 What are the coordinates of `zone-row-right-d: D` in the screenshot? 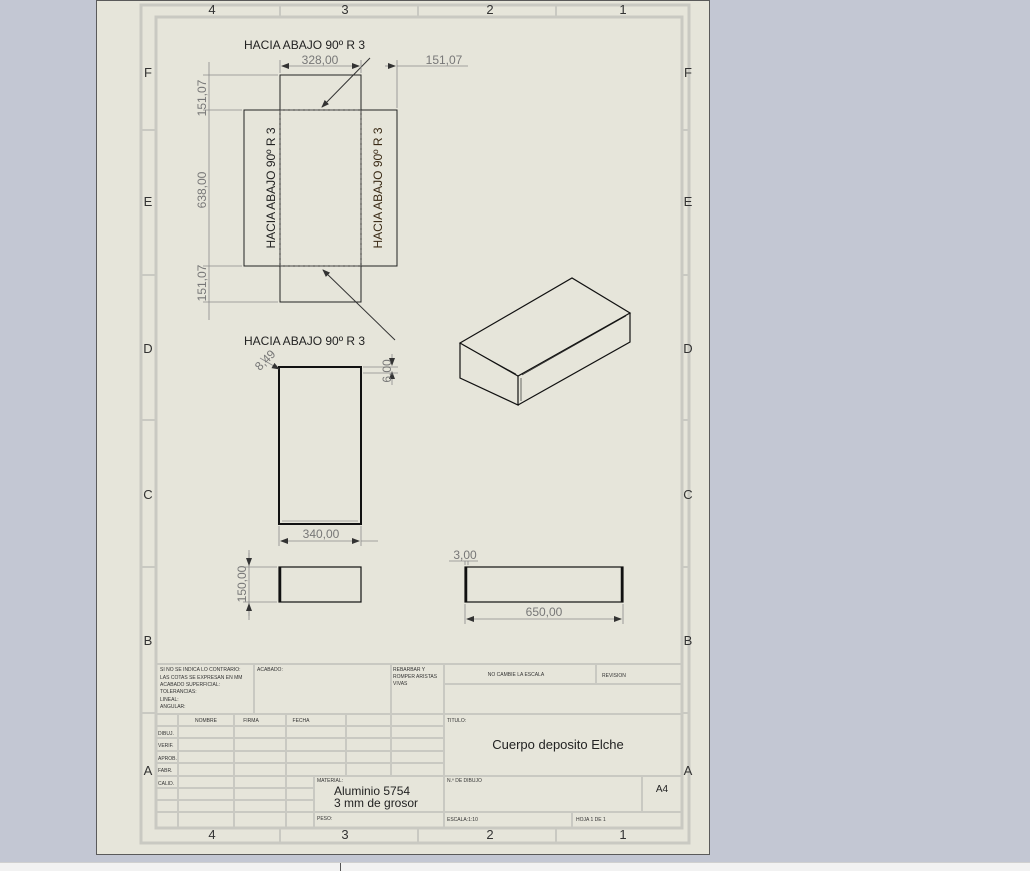 It's located at (687, 348).